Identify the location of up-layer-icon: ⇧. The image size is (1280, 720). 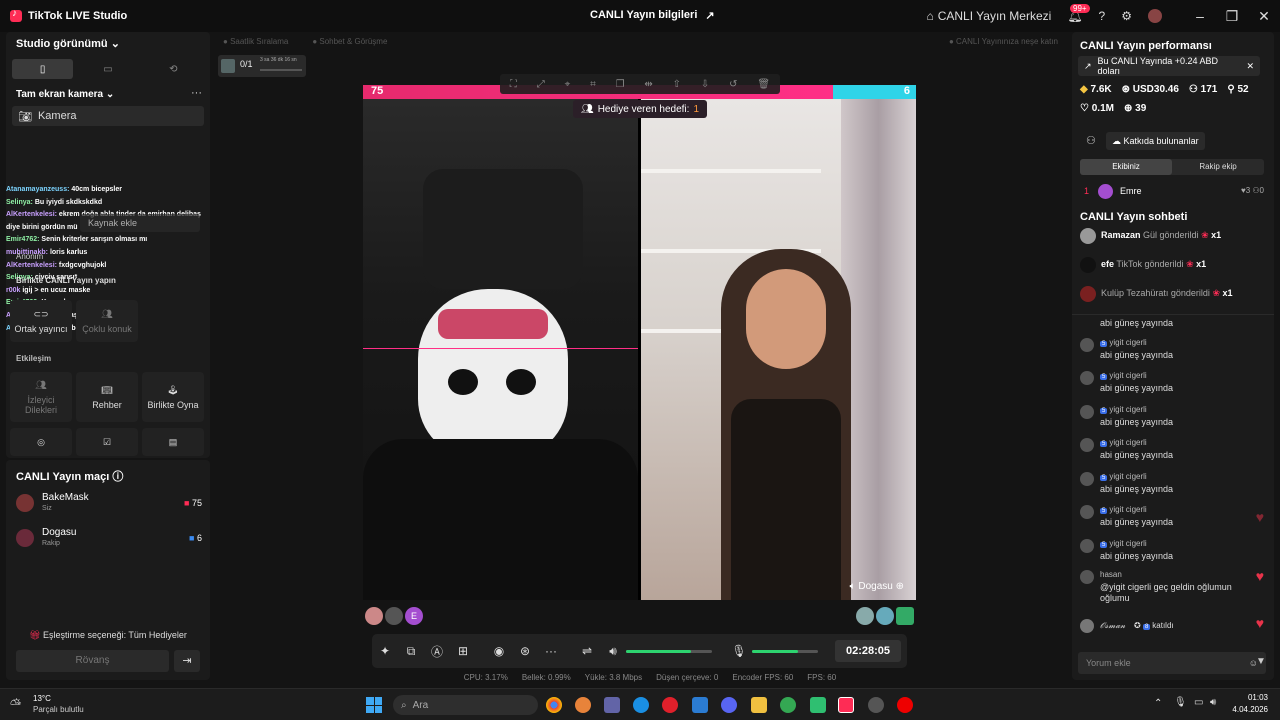
(677, 84).